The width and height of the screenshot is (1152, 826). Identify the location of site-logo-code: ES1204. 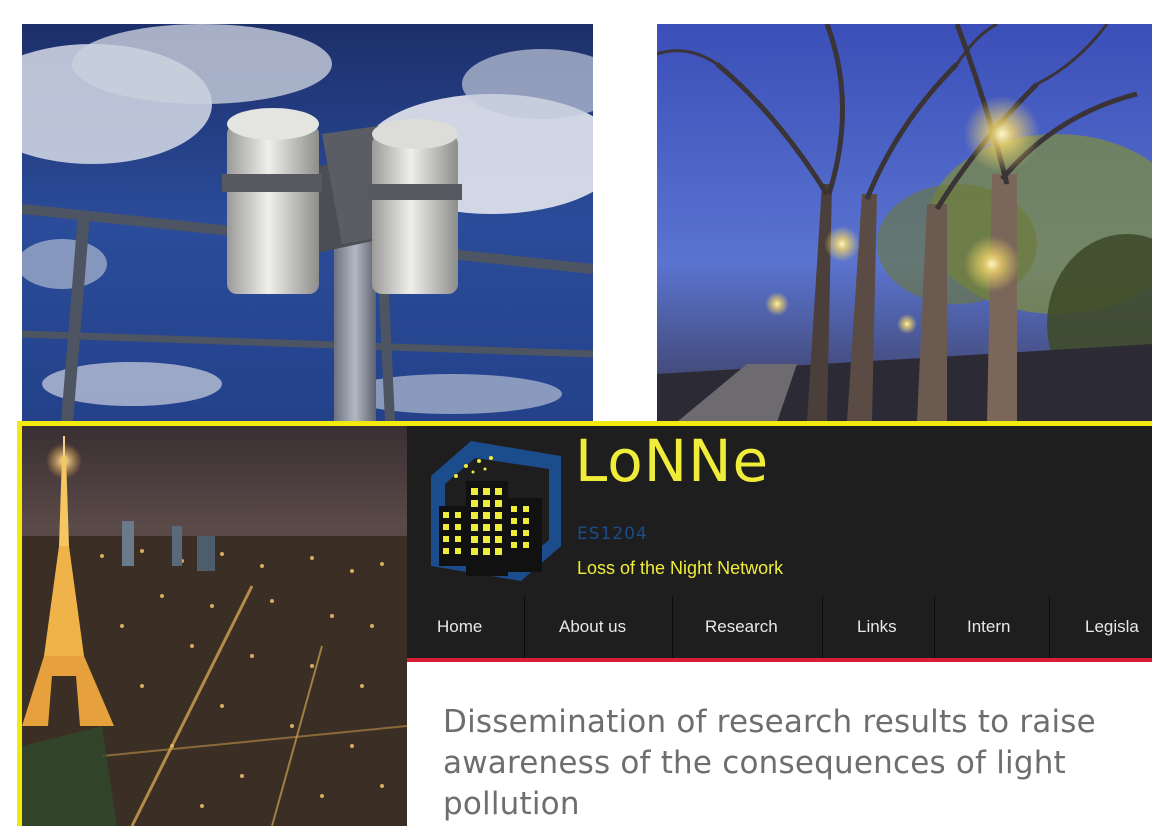
(612, 534).